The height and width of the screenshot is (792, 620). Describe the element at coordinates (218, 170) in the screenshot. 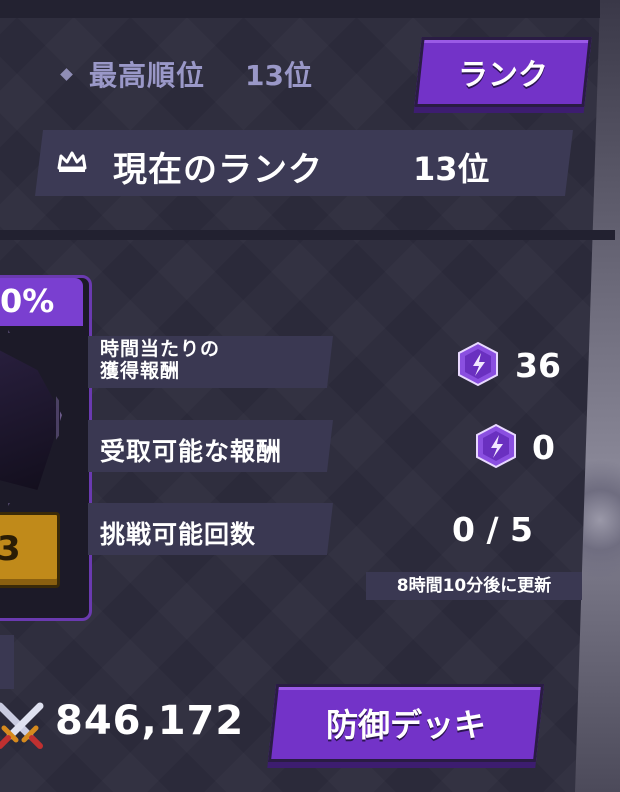

I see `current-rank-label: 現在のランク` at that location.